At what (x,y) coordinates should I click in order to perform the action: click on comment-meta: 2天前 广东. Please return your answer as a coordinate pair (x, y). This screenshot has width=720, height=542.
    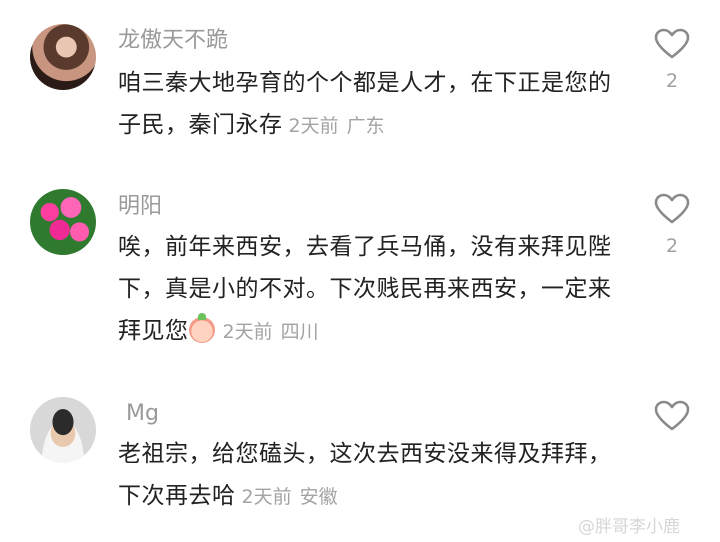
    Looking at the image, I should click on (341, 126).